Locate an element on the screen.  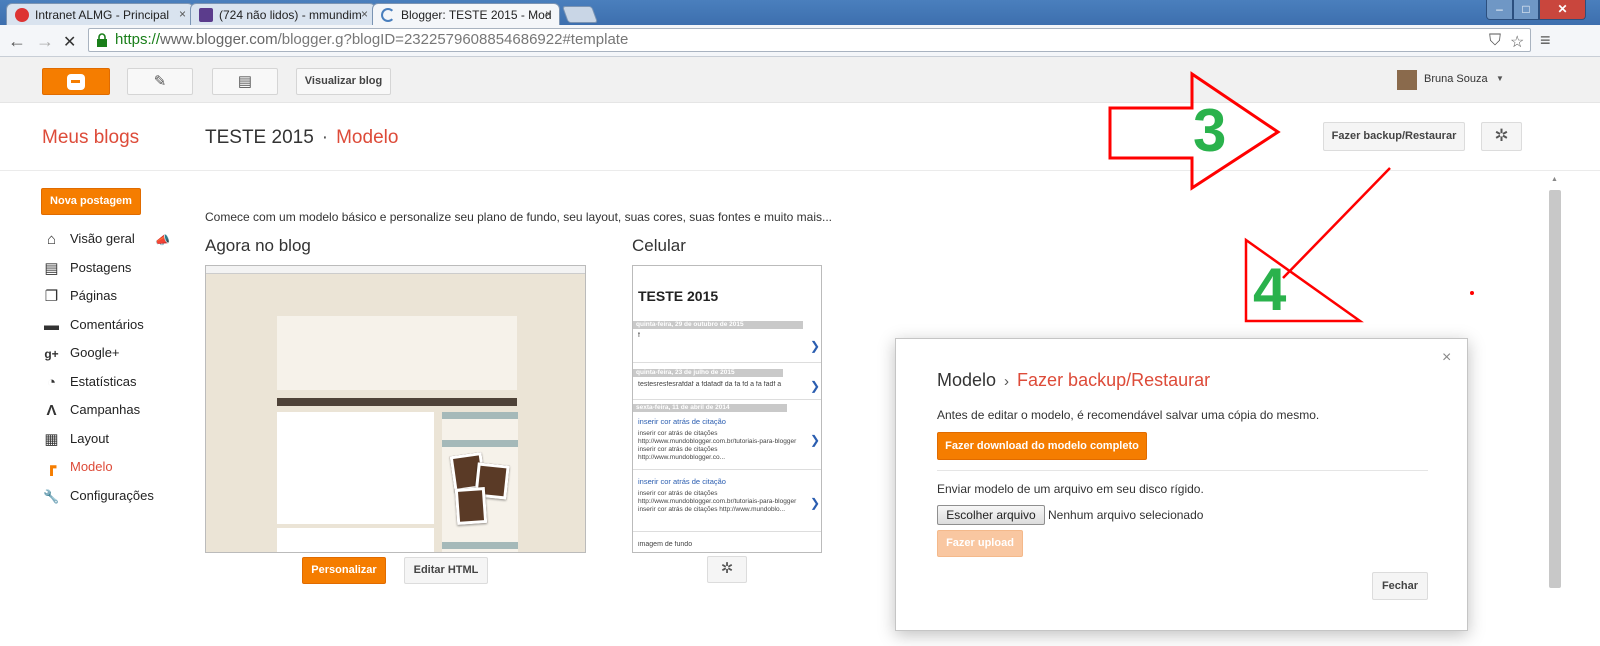
mail-icon is located at coordinates (206, 15).